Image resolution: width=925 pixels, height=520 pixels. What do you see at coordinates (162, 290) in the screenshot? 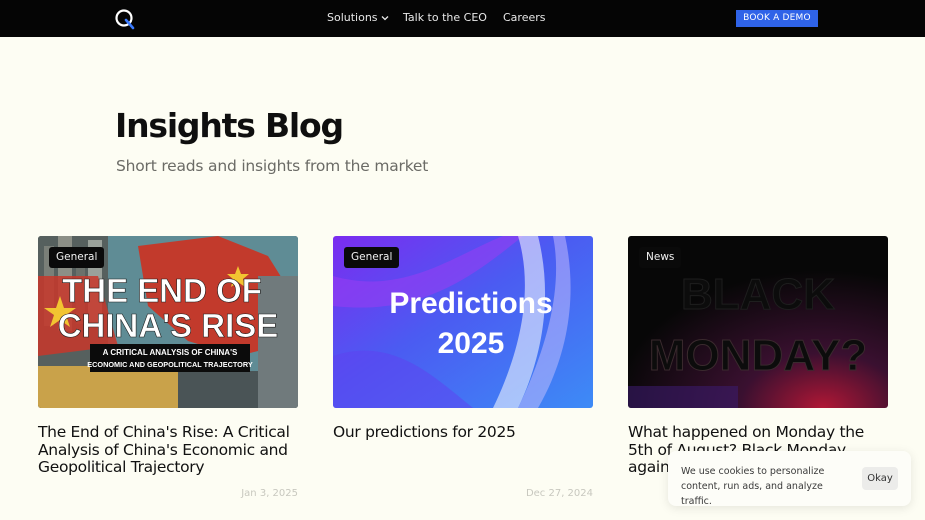
I see `image-headline-line1: THE END OF` at bounding box center [162, 290].